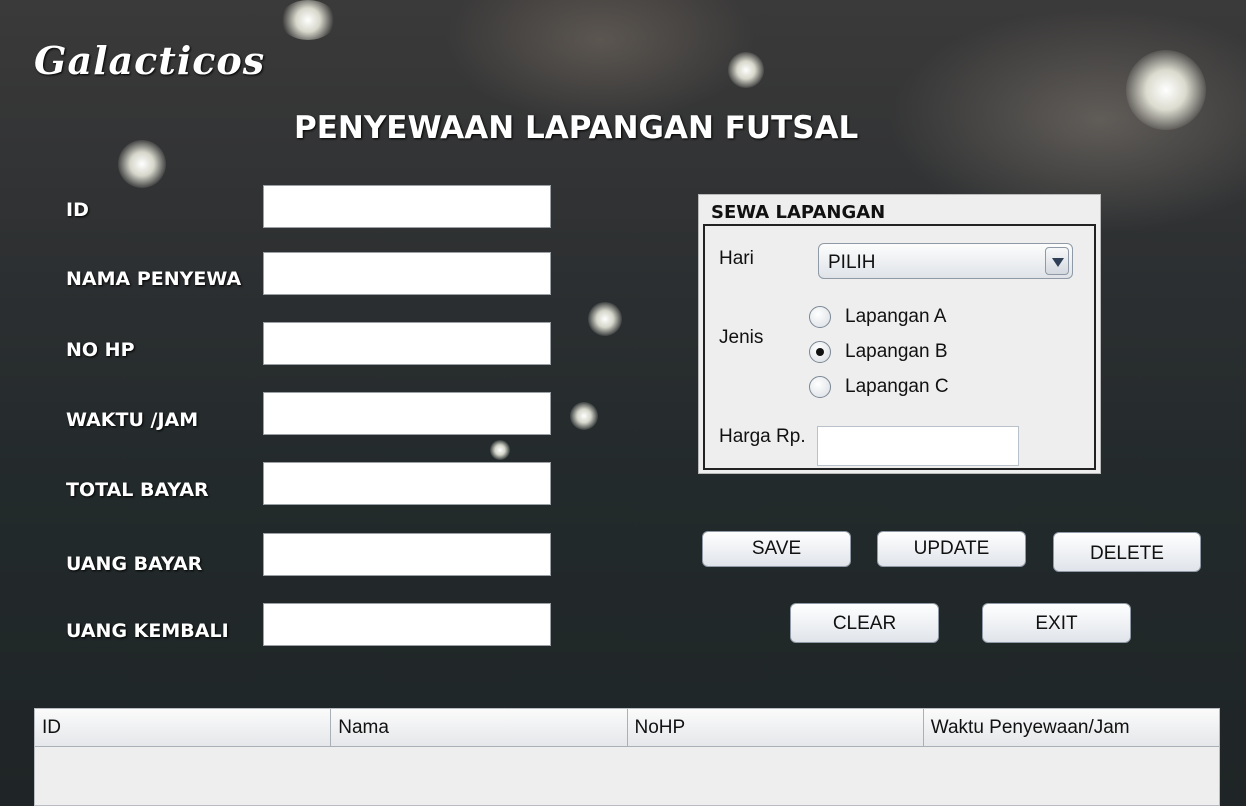 The width and height of the screenshot is (1246, 806). What do you see at coordinates (137, 490) in the screenshot?
I see `total-pay-label: TOTAL BAYAR` at bounding box center [137, 490].